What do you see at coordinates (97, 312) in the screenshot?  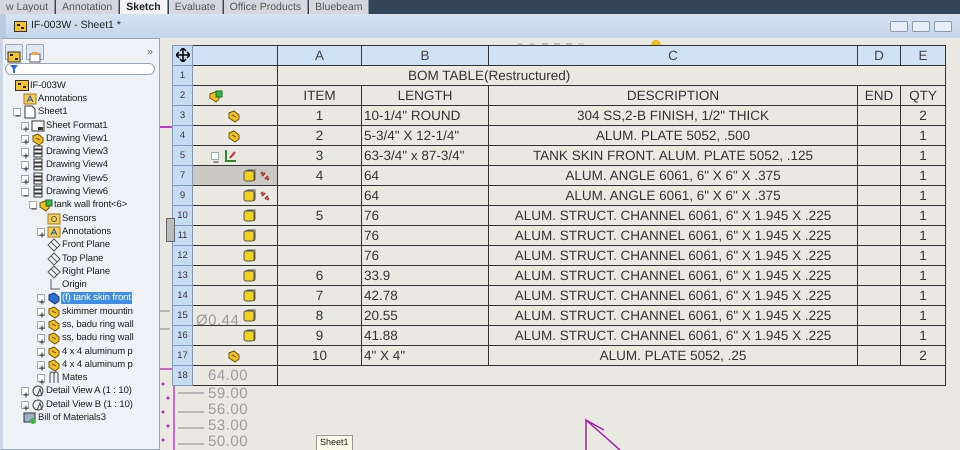 I see `tree-item: skimmer mountin` at bounding box center [97, 312].